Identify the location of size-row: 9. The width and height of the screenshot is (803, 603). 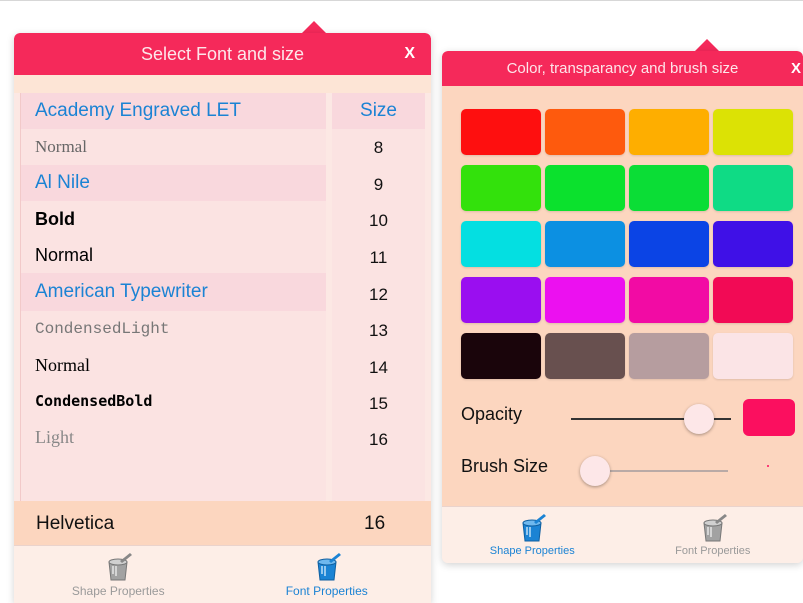
(378, 184).